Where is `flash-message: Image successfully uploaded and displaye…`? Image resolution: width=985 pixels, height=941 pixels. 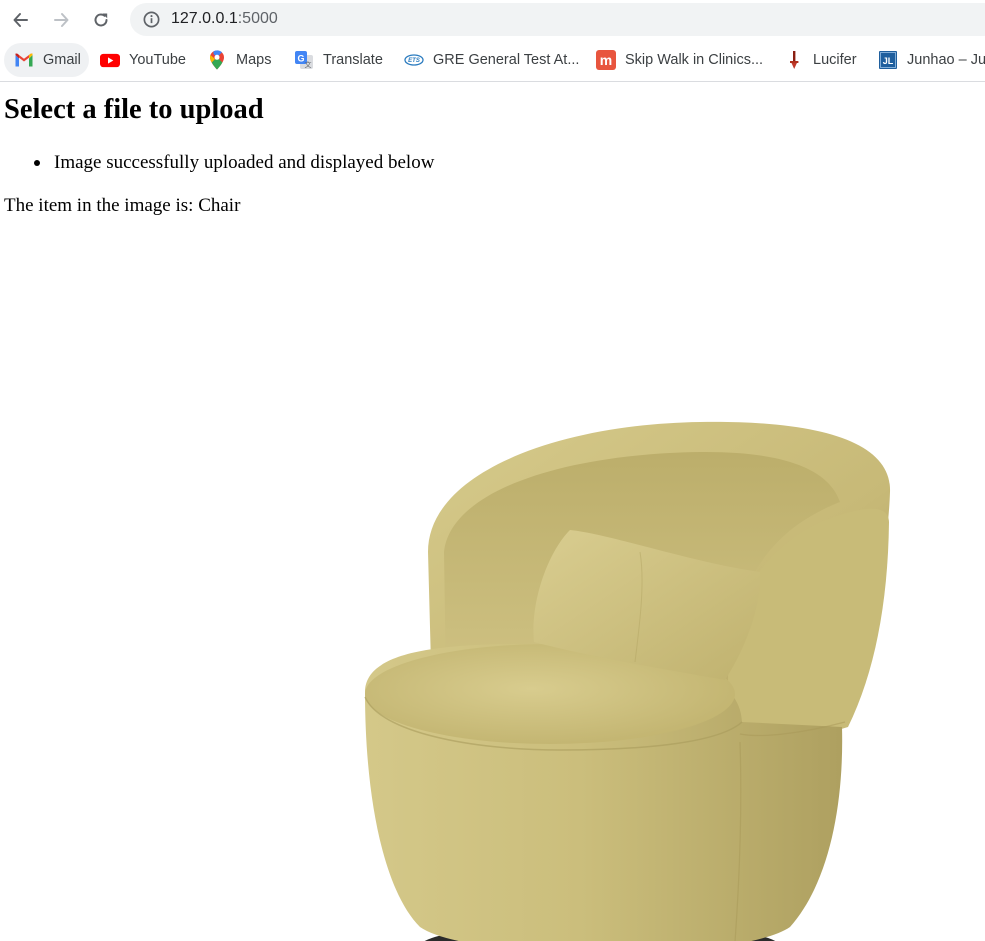 flash-message: Image successfully uploaded and displaye… is located at coordinates (234, 163).